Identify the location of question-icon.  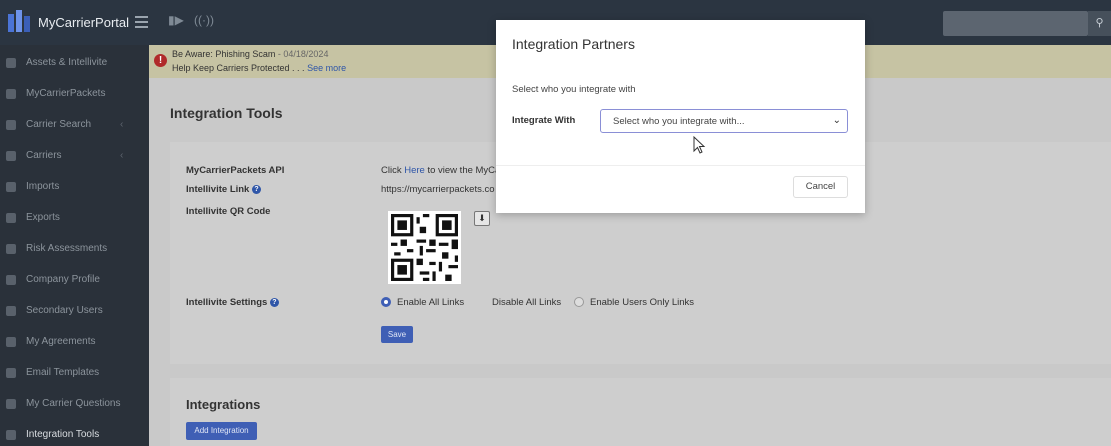
(11, 404).